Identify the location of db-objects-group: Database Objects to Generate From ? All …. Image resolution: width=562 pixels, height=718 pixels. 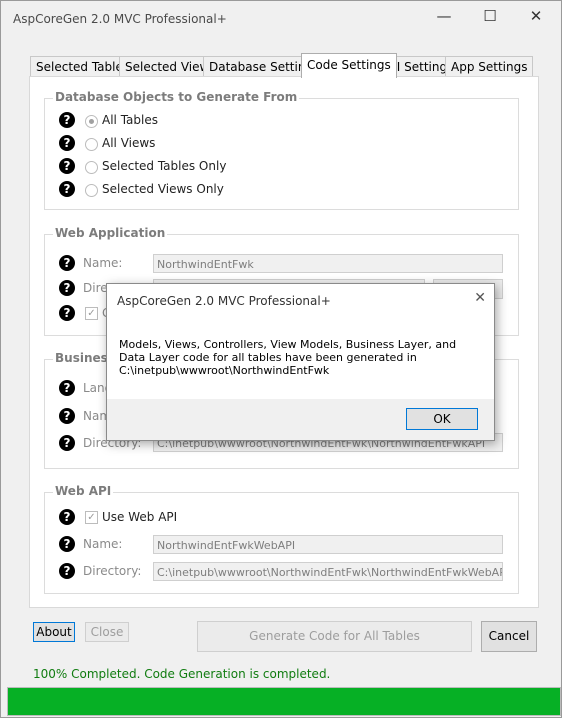
(281, 150).